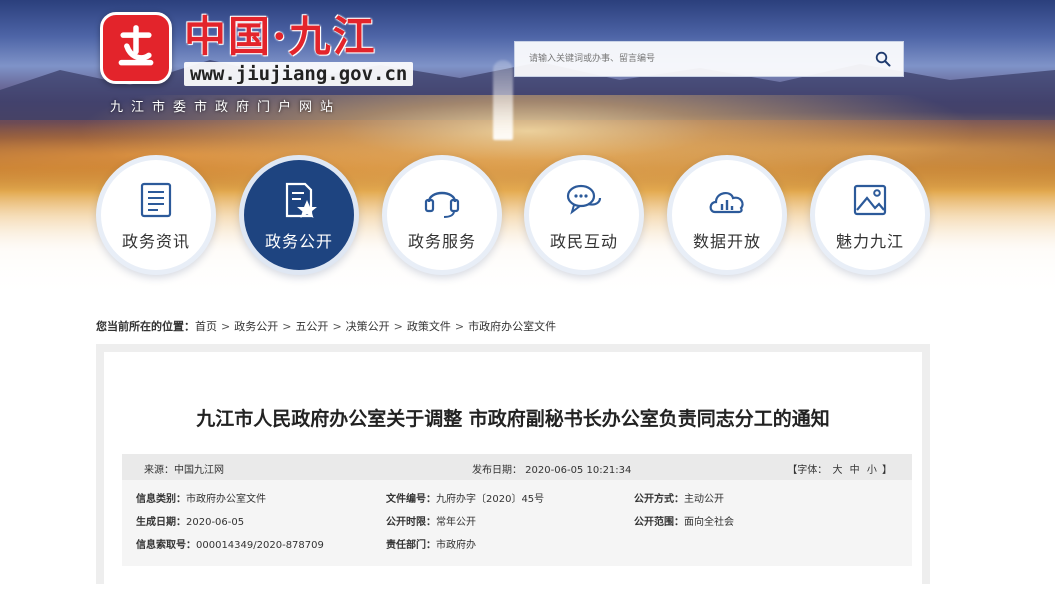 This screenshot has height=592, width=1055. I want to click on info-index-number: 信息索取号：000014349/2020-878709, so click(230, 545).